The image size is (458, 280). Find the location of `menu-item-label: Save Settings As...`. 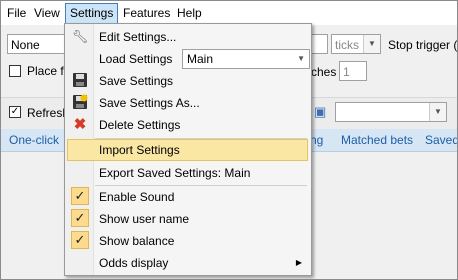

menu-item-label: Save Settings As... is located at coordinates (149, 103).